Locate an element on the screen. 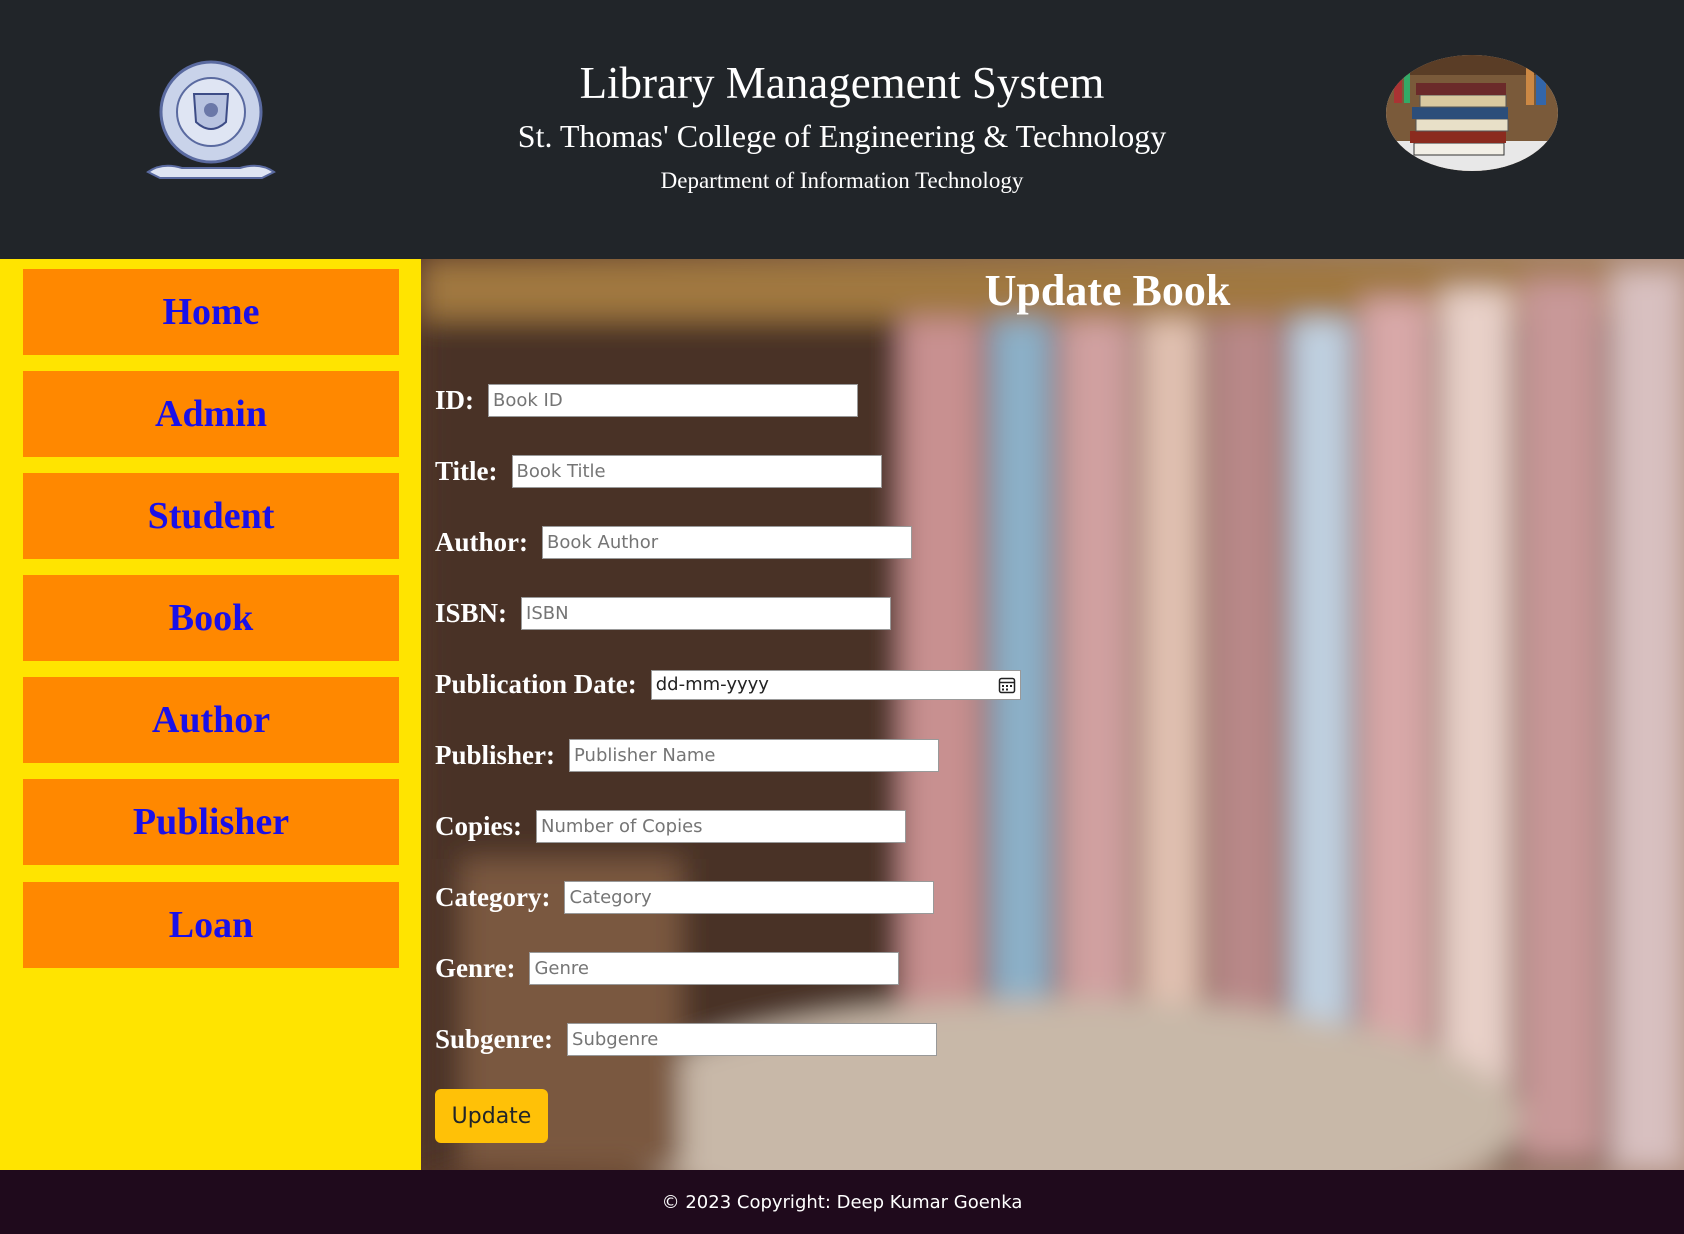 The width and height of the screenshot is (1684, 1234). sidebar-item-student: Student is located at coordinates (211, 516).